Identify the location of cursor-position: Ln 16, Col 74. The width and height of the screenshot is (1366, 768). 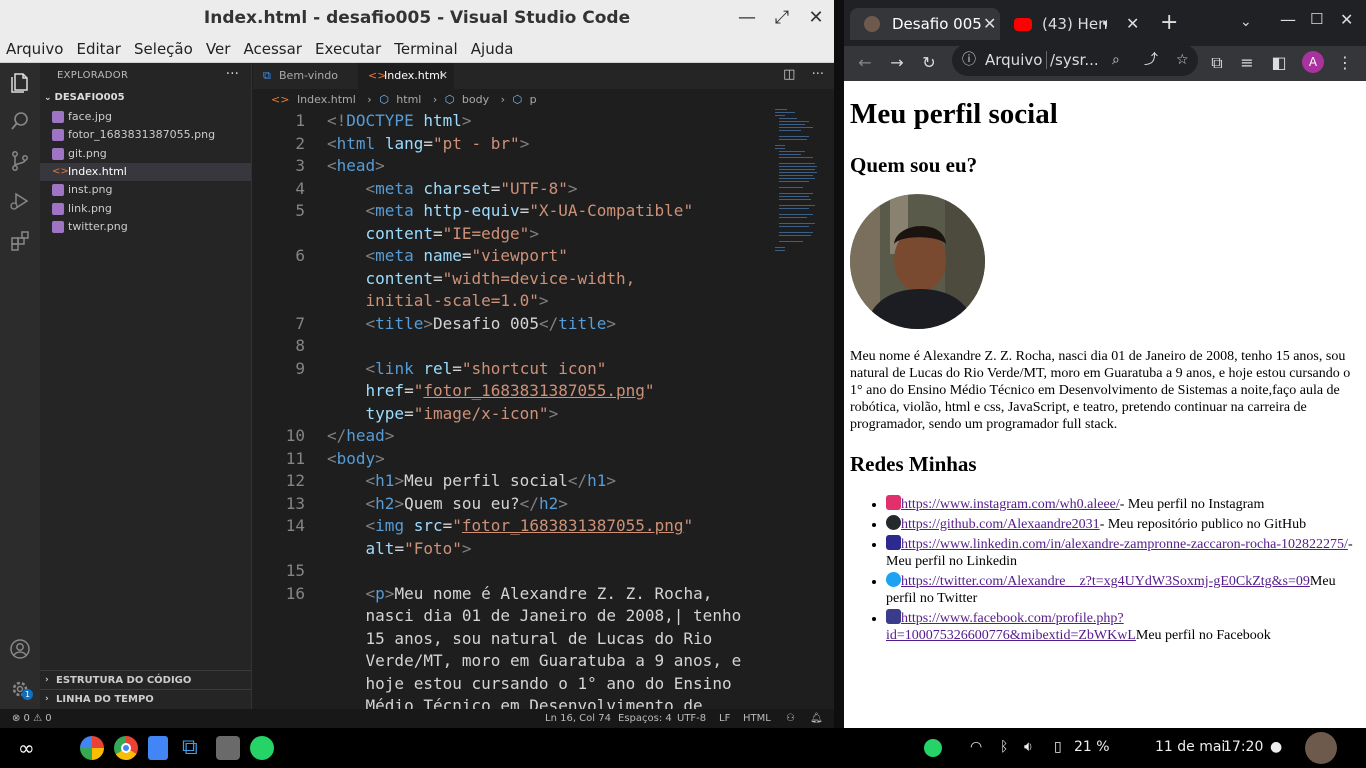
(578, 718).